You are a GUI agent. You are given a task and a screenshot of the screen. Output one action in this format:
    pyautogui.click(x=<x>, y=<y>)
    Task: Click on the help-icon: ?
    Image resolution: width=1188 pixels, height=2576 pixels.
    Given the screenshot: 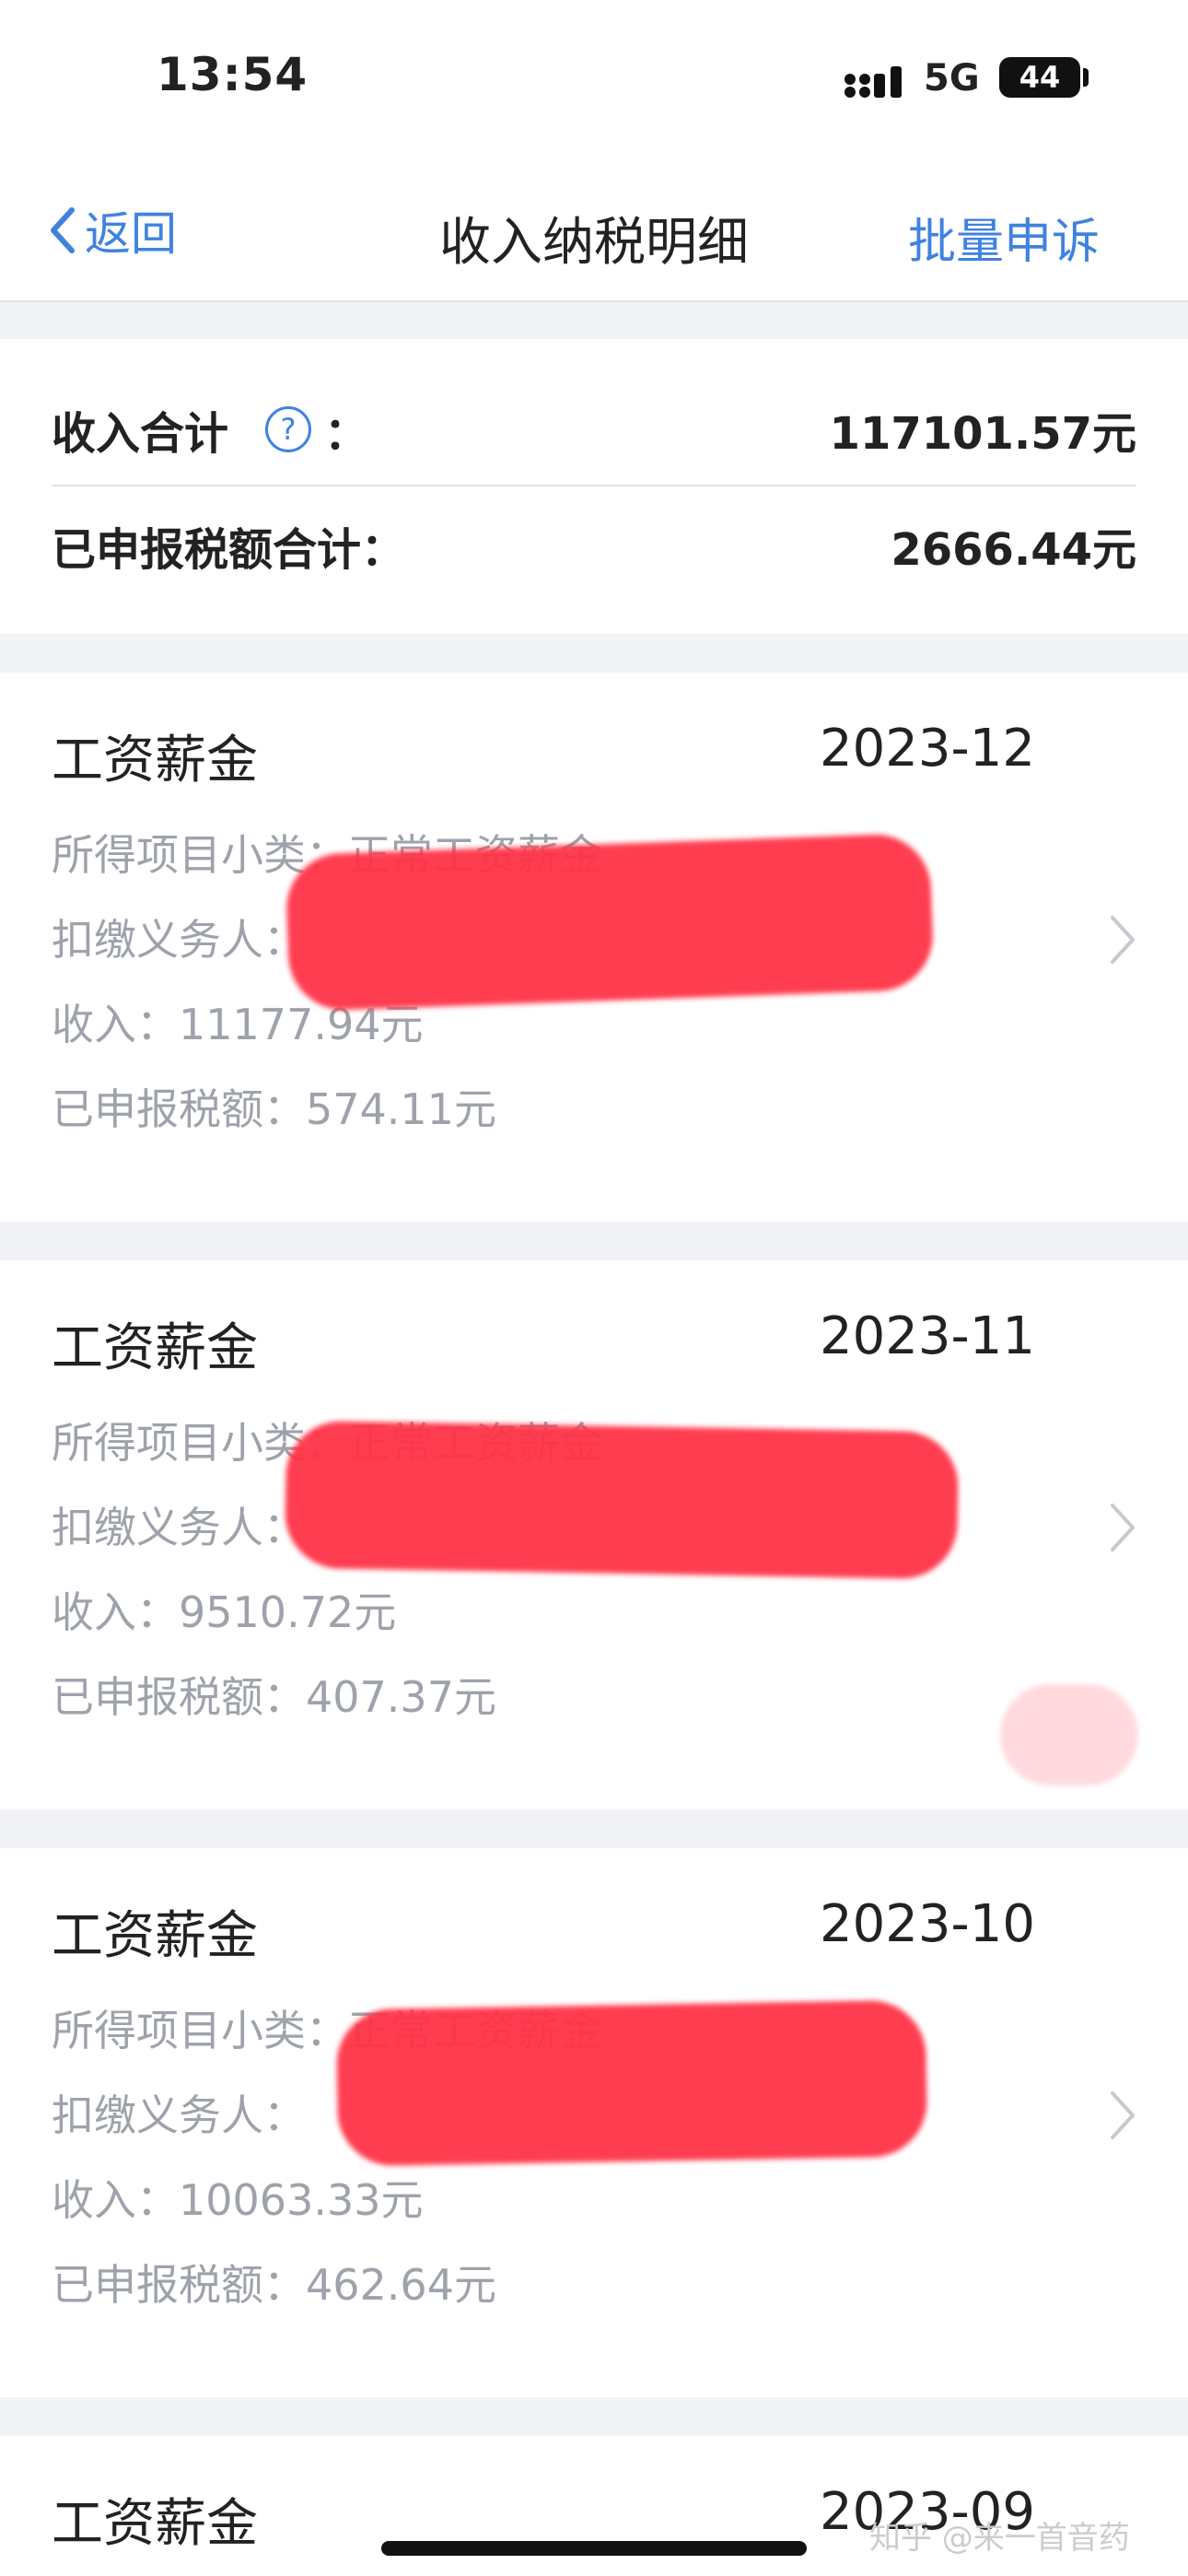 What is the action you would take?
    pyautogui.click(x=288, y=429)
    